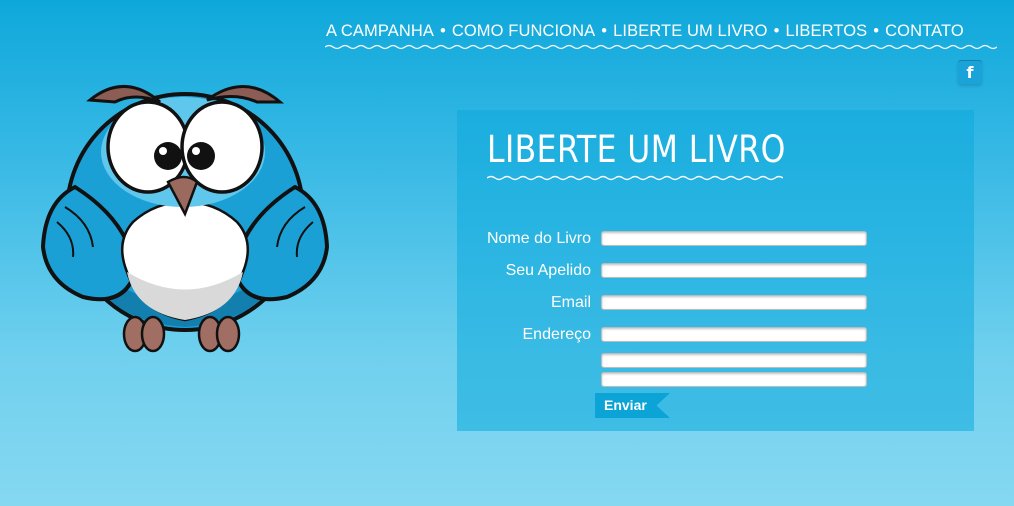 Image resolution: width=1014 pixels, height=506 pixels. Describe the element at coordinates (635, 178) in the screenshot. I see `title-wave-divider` at that location.